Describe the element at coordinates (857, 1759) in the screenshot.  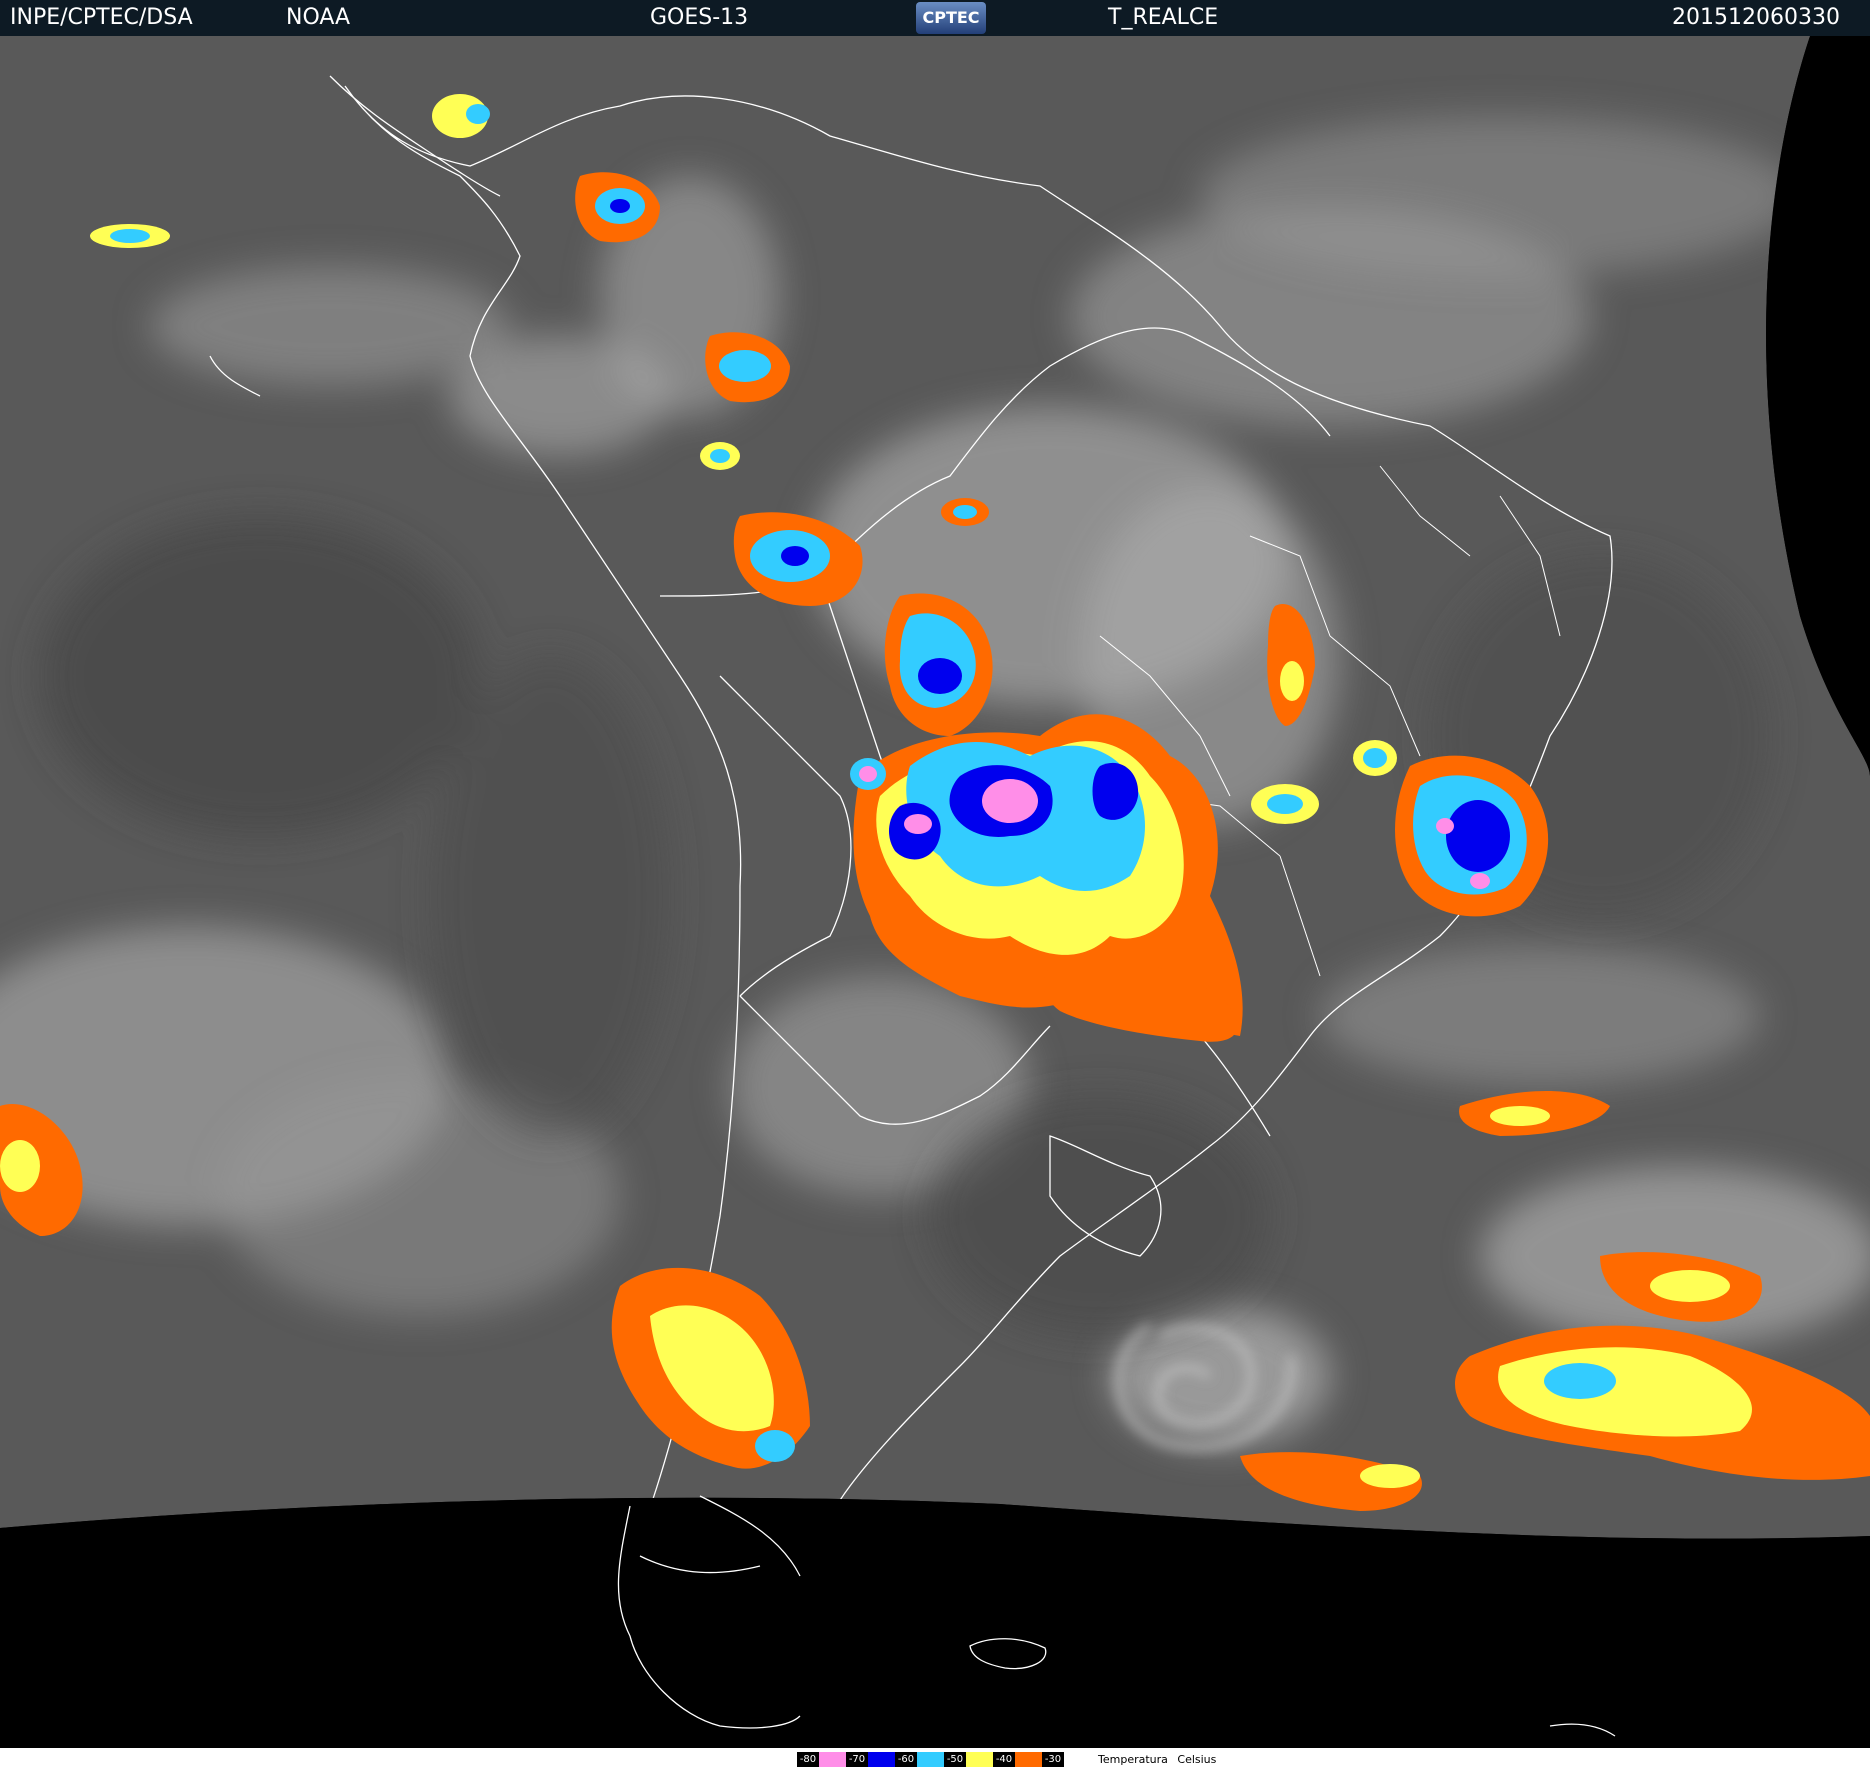
I see `legend-label-minus70: -70` at that location.